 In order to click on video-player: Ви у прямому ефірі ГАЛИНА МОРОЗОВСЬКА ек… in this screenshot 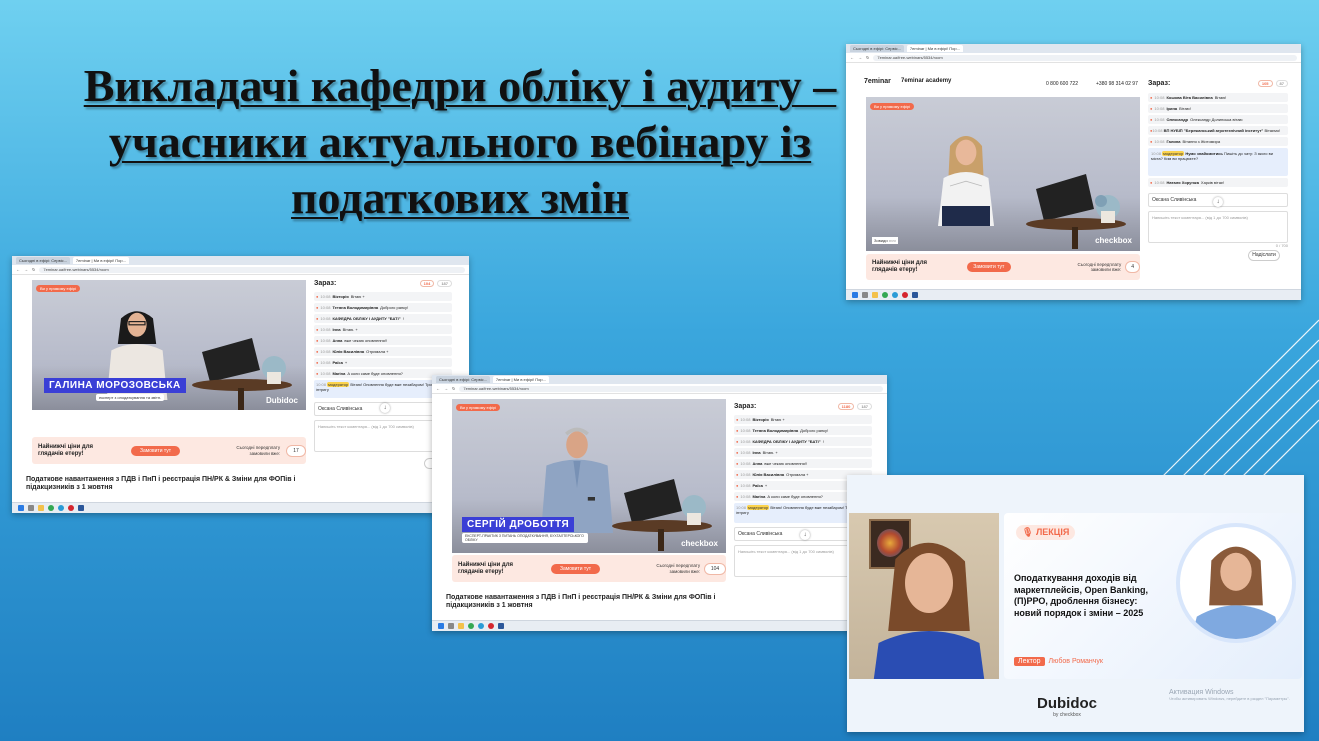, I will do `click(169, 345)`.